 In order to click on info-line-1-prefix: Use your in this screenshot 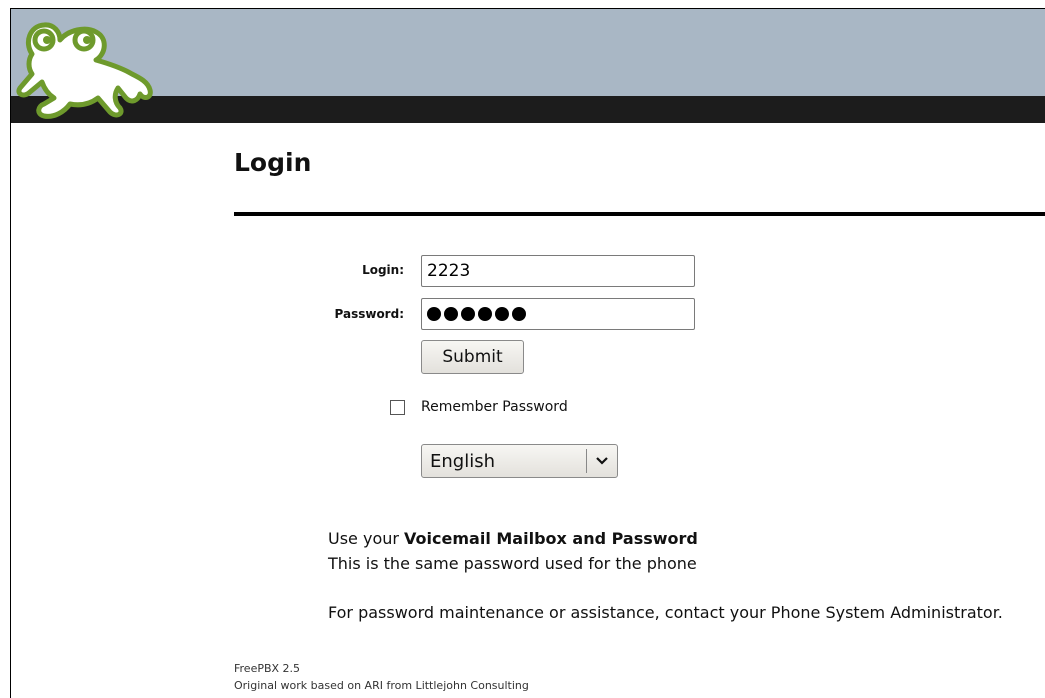, I will do `click(366, 538)`.